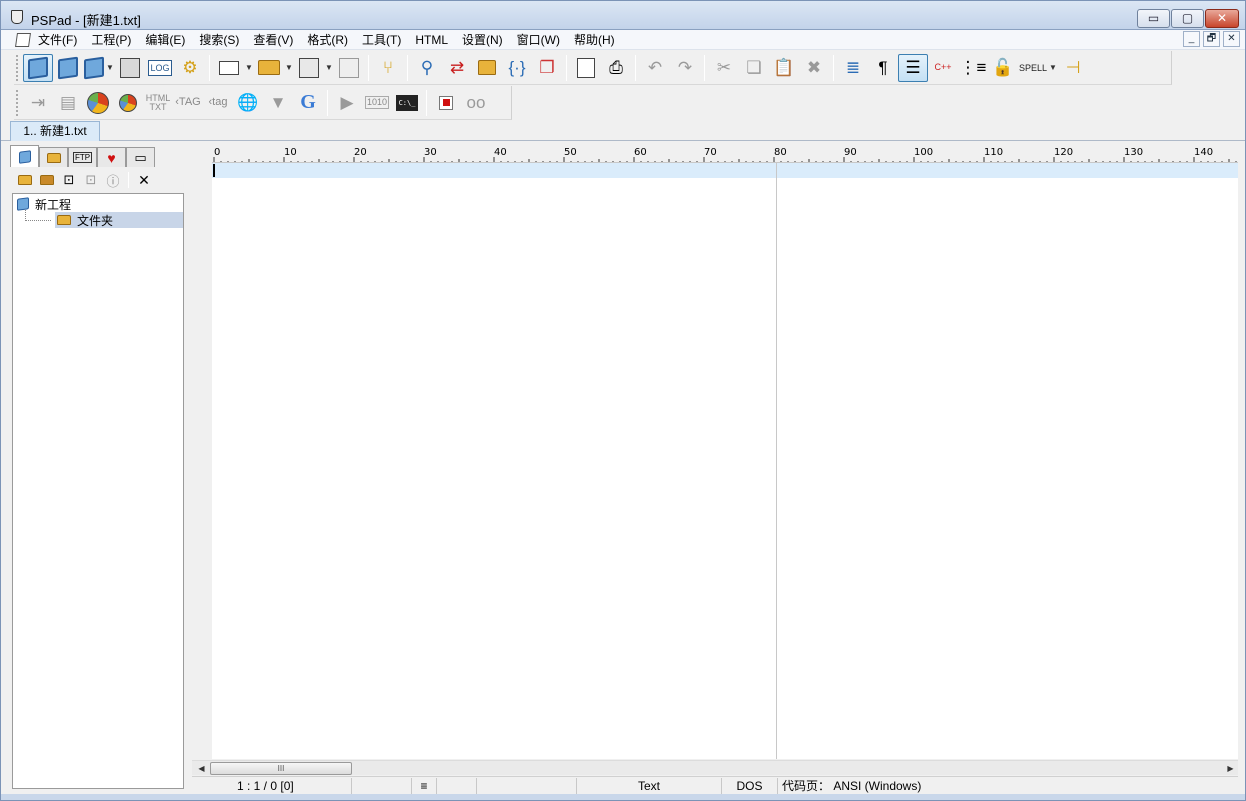 This screenshot has height=801, width=1246. I want to click on list-button: ⋮≡, so click(973, 68).